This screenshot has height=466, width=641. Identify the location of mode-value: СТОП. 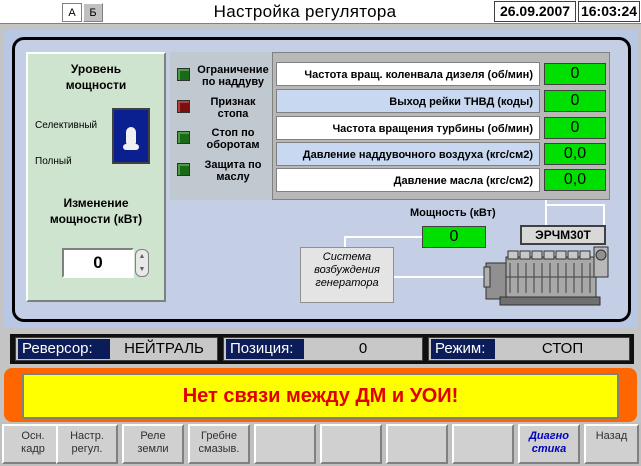
(562, 348).